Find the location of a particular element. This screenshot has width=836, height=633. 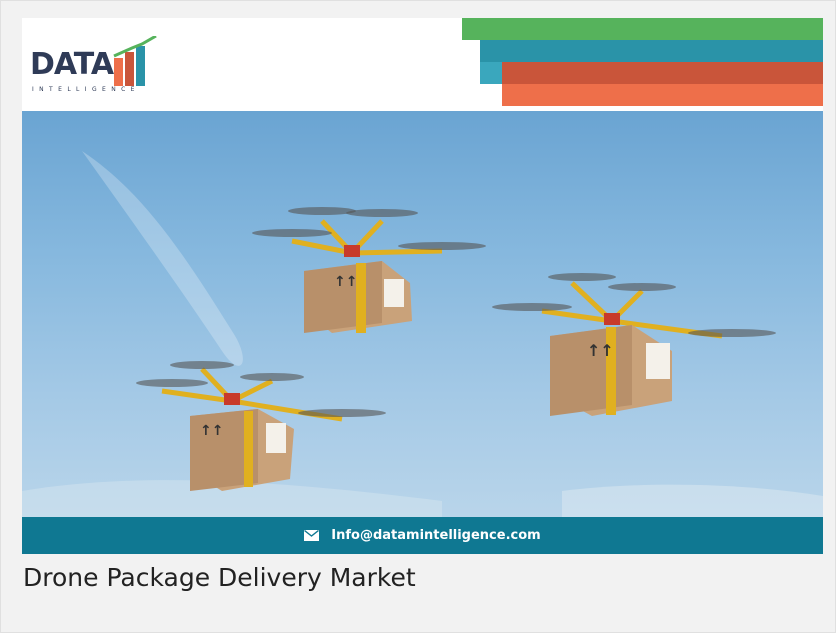

accent-stripe-rust is located at coordinates (662, 73).